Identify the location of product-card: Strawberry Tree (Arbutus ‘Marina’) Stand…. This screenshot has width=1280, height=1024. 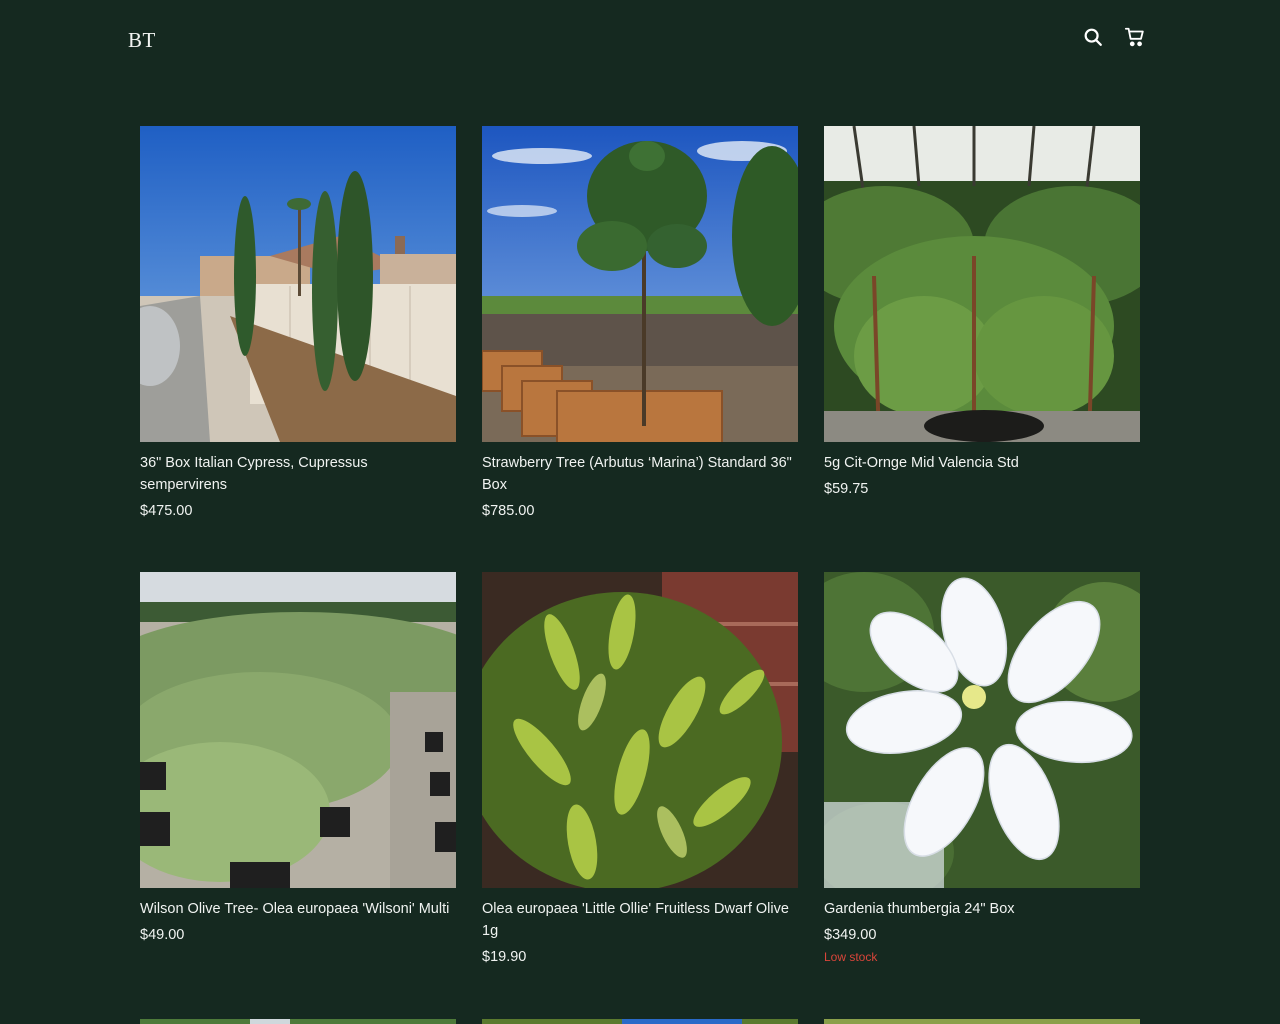
(640, 324).